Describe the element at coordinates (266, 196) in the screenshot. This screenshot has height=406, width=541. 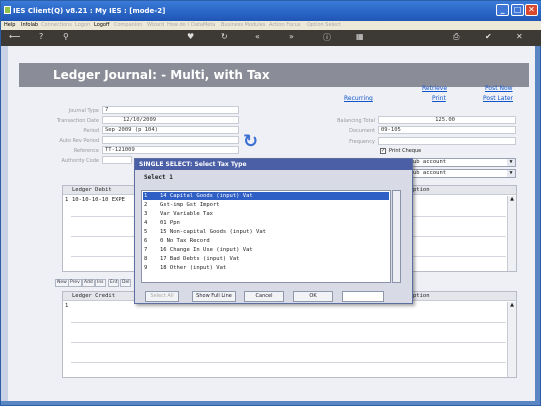
I see `list-item: 1 14 Capital Goods (input) Vat` at that location.